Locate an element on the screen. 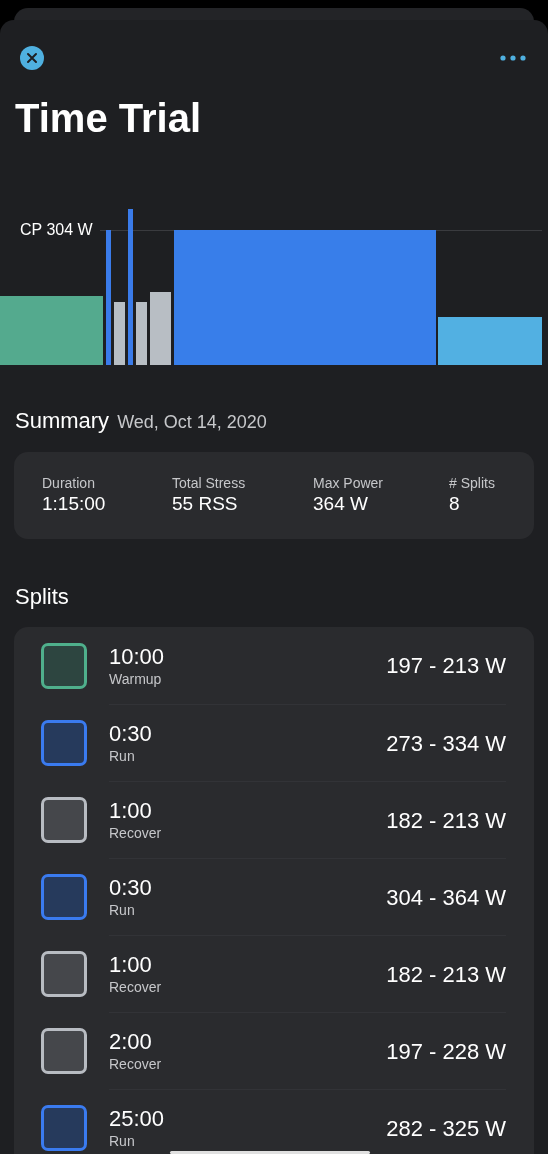  cp-label: CP 304 W is located at coordinates (56, 230).